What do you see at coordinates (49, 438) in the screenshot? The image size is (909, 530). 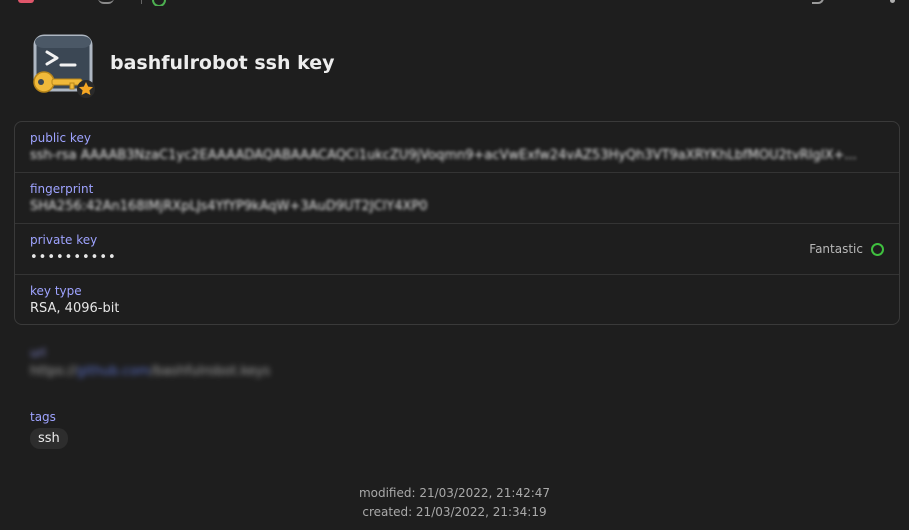 I see `tag-chip: ssh` at bounding box center [49, 438].